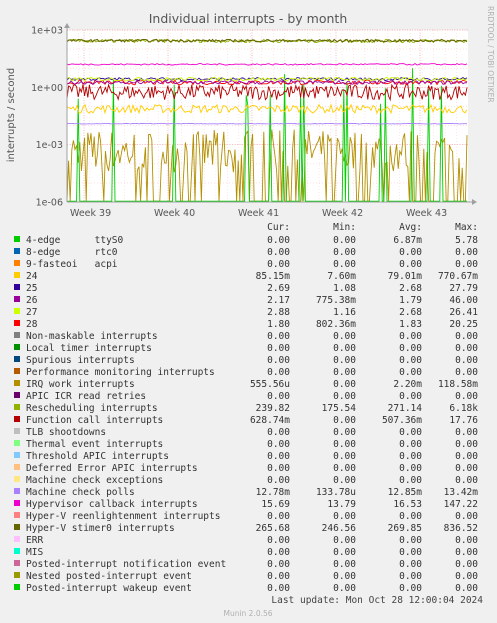 The image size is (497, 623). Describe the element at coordinates (47, 31) in the screenshot. I see `y-tick-label: 1e+03` at that location.